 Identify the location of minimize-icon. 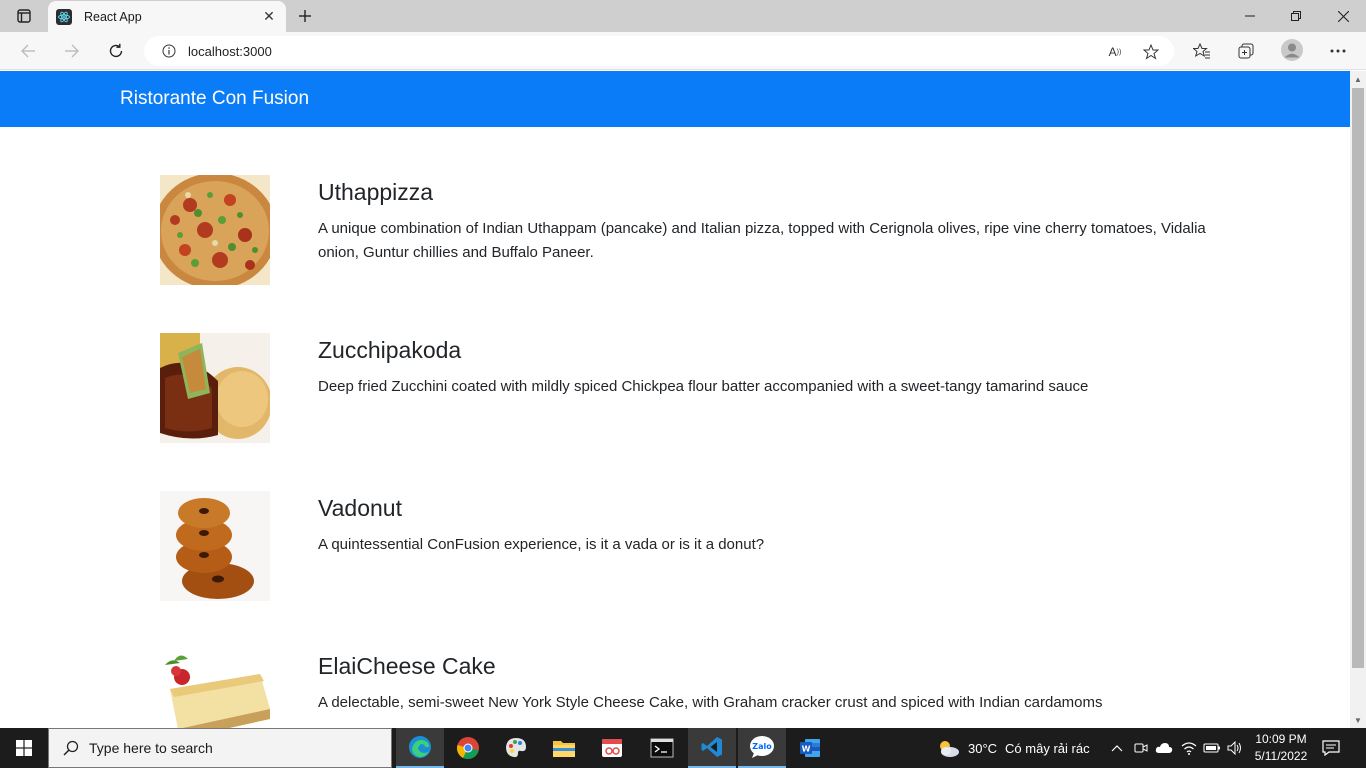
(1250, 16).